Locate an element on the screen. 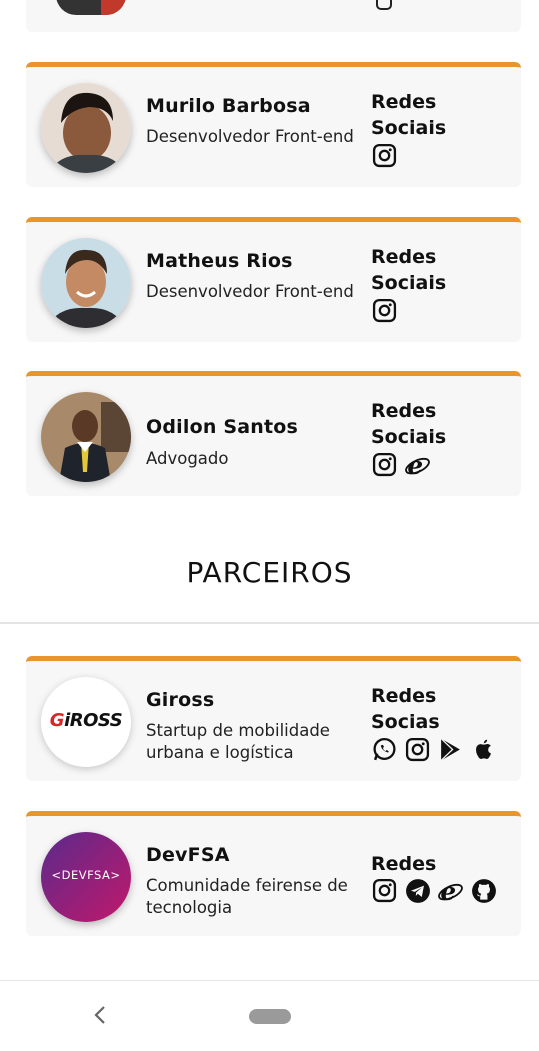 The height and width of the screenshot is (1051, 539). apple-icon is located at coordinates (483, 749).